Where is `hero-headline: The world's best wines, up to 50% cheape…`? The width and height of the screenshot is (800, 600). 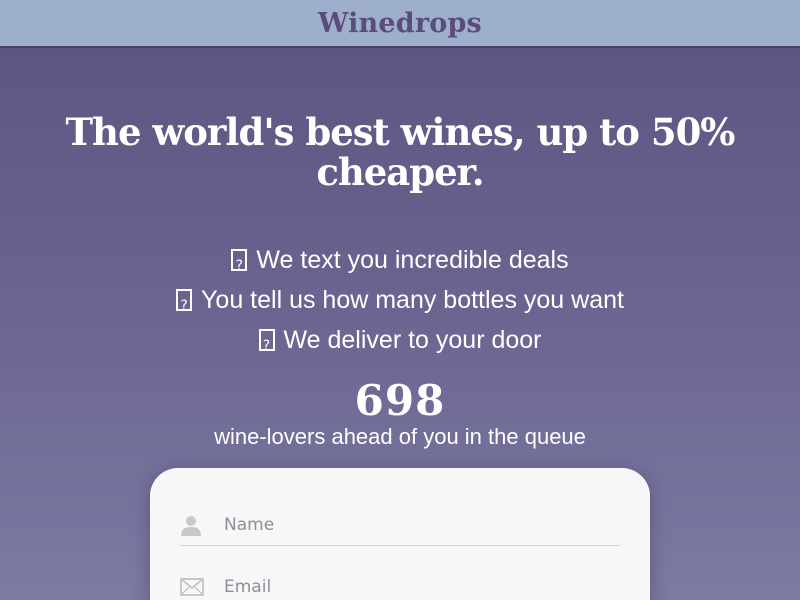 hero-headline: The world's best wines, up to 50% cheape… is located at coordinates (400, 152).